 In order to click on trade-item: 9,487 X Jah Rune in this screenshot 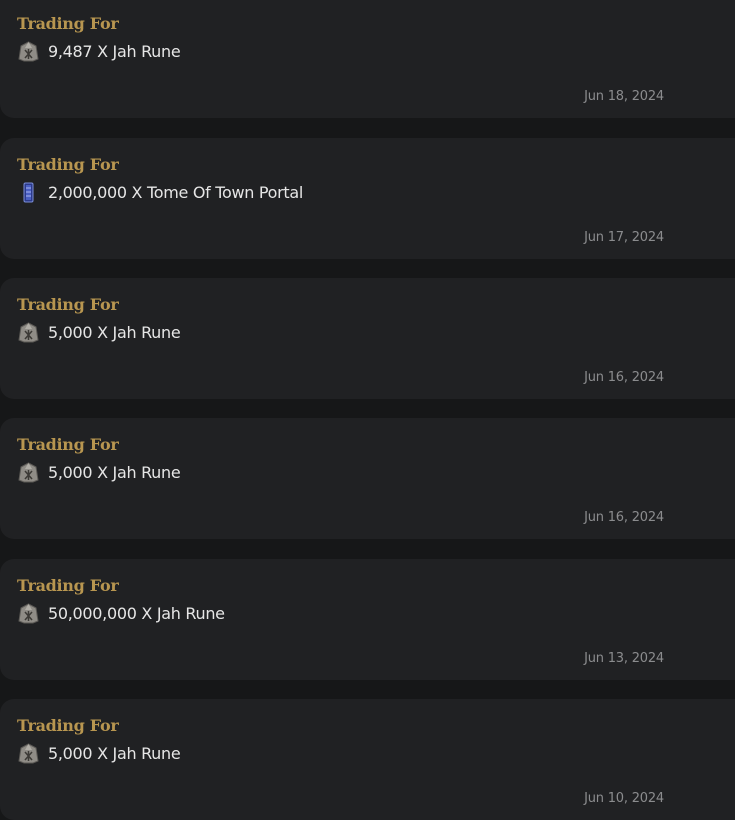, I will do `click(99, 51)`.